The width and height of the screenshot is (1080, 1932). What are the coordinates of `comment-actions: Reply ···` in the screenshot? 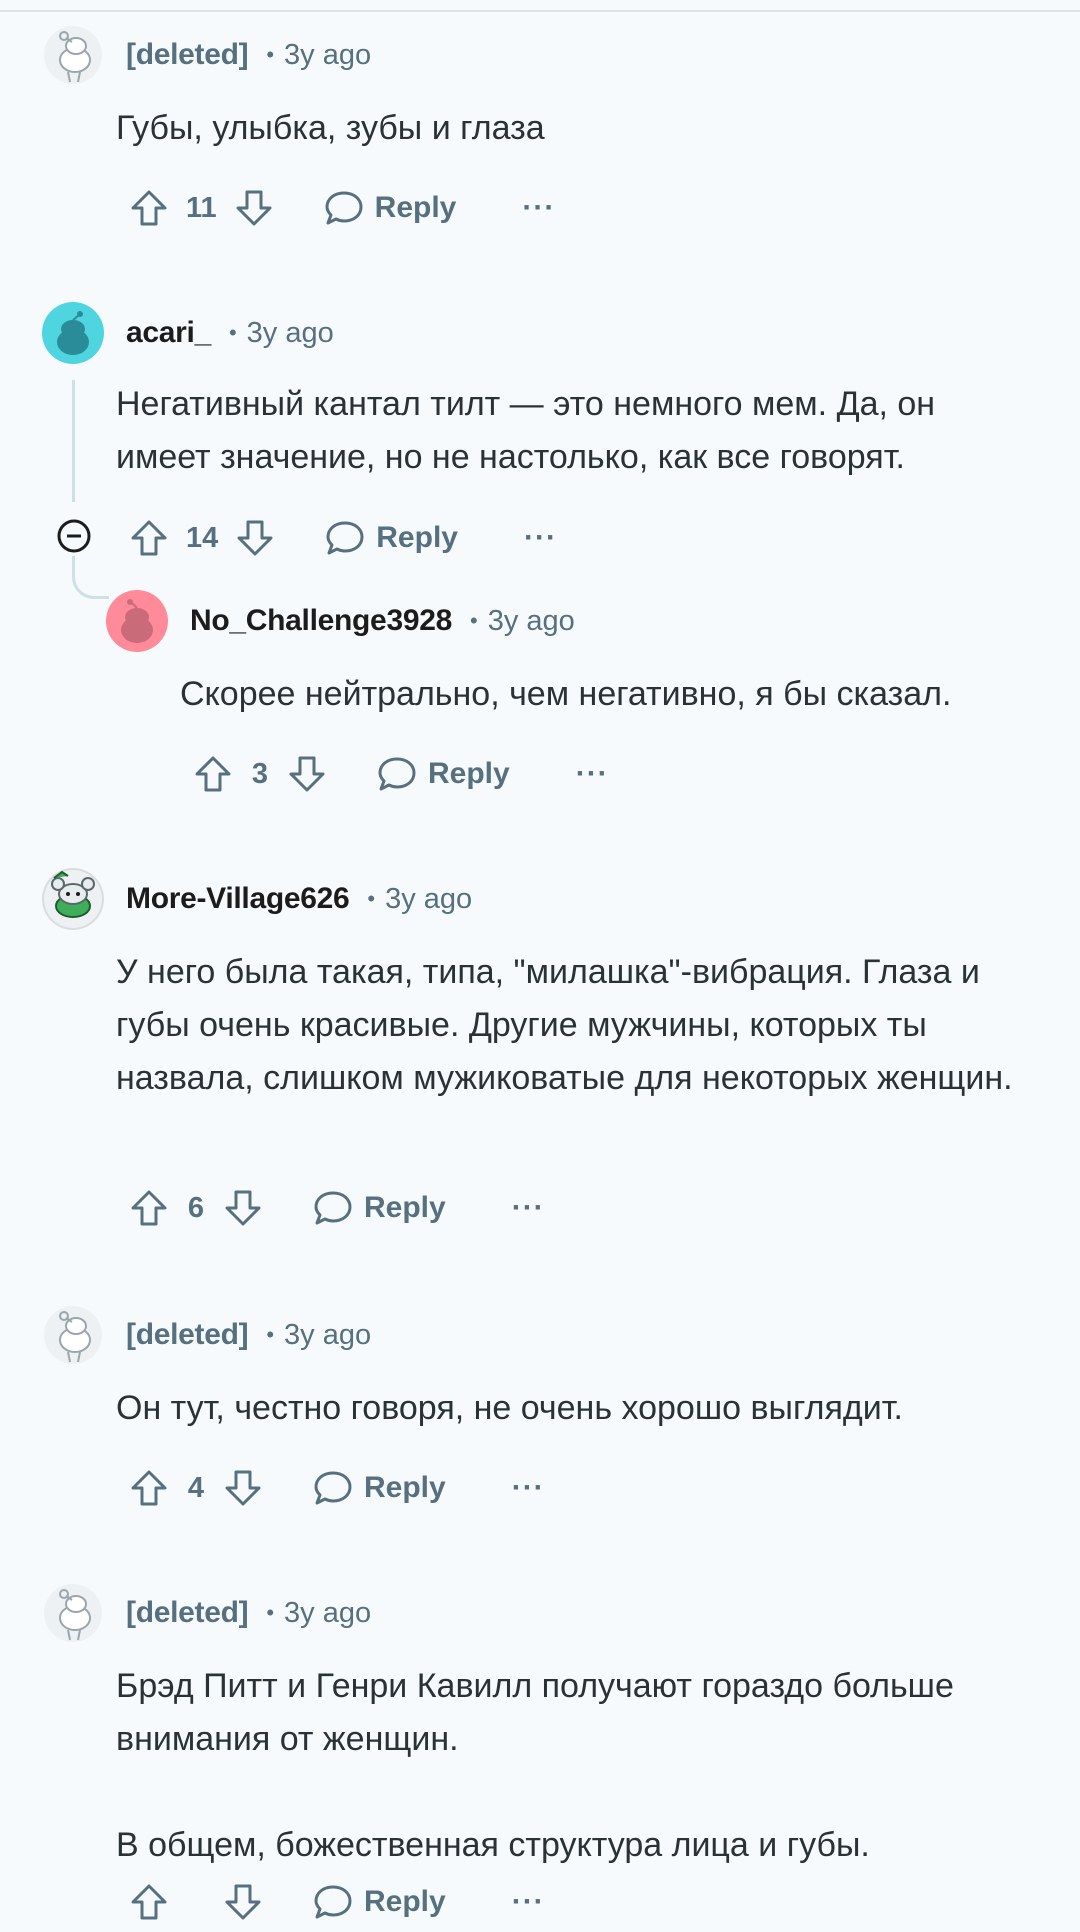 It's located at (335, 1902).